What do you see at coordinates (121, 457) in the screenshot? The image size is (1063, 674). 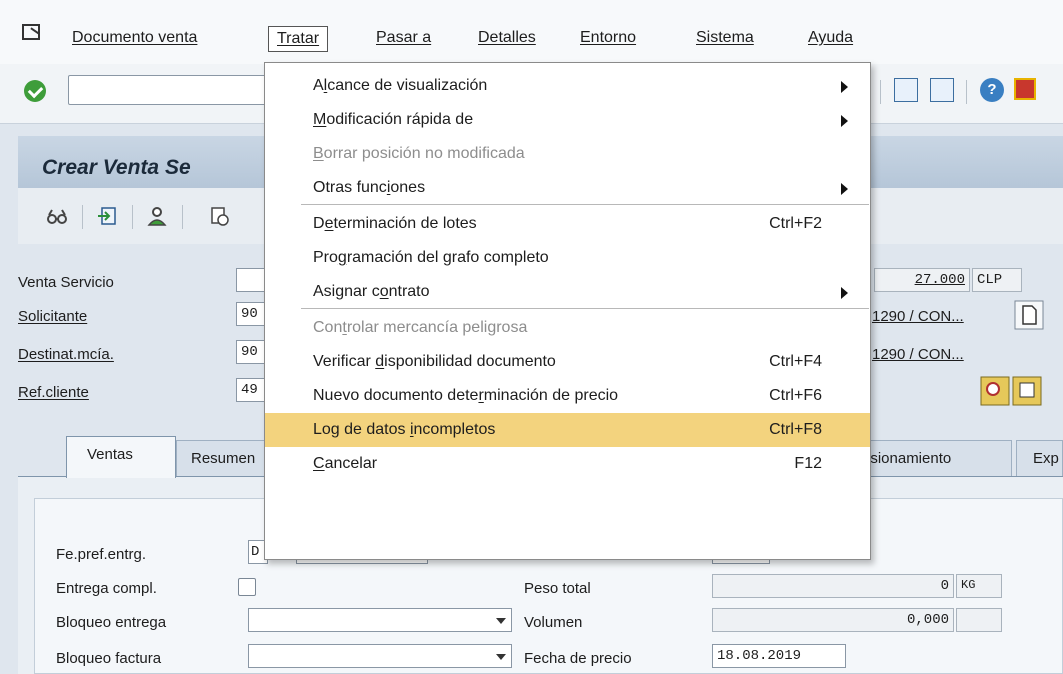 I see `tab-ventas: Ventas` at bounding box center [121, 457].